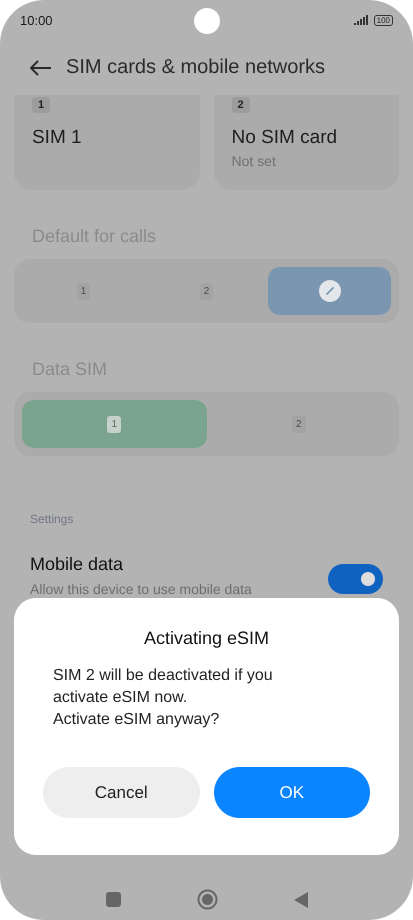 This screenshot has width=413, height=920. Describe the element at coordinates (301, 900) in the screenshot. I see `back-icon` at that location.